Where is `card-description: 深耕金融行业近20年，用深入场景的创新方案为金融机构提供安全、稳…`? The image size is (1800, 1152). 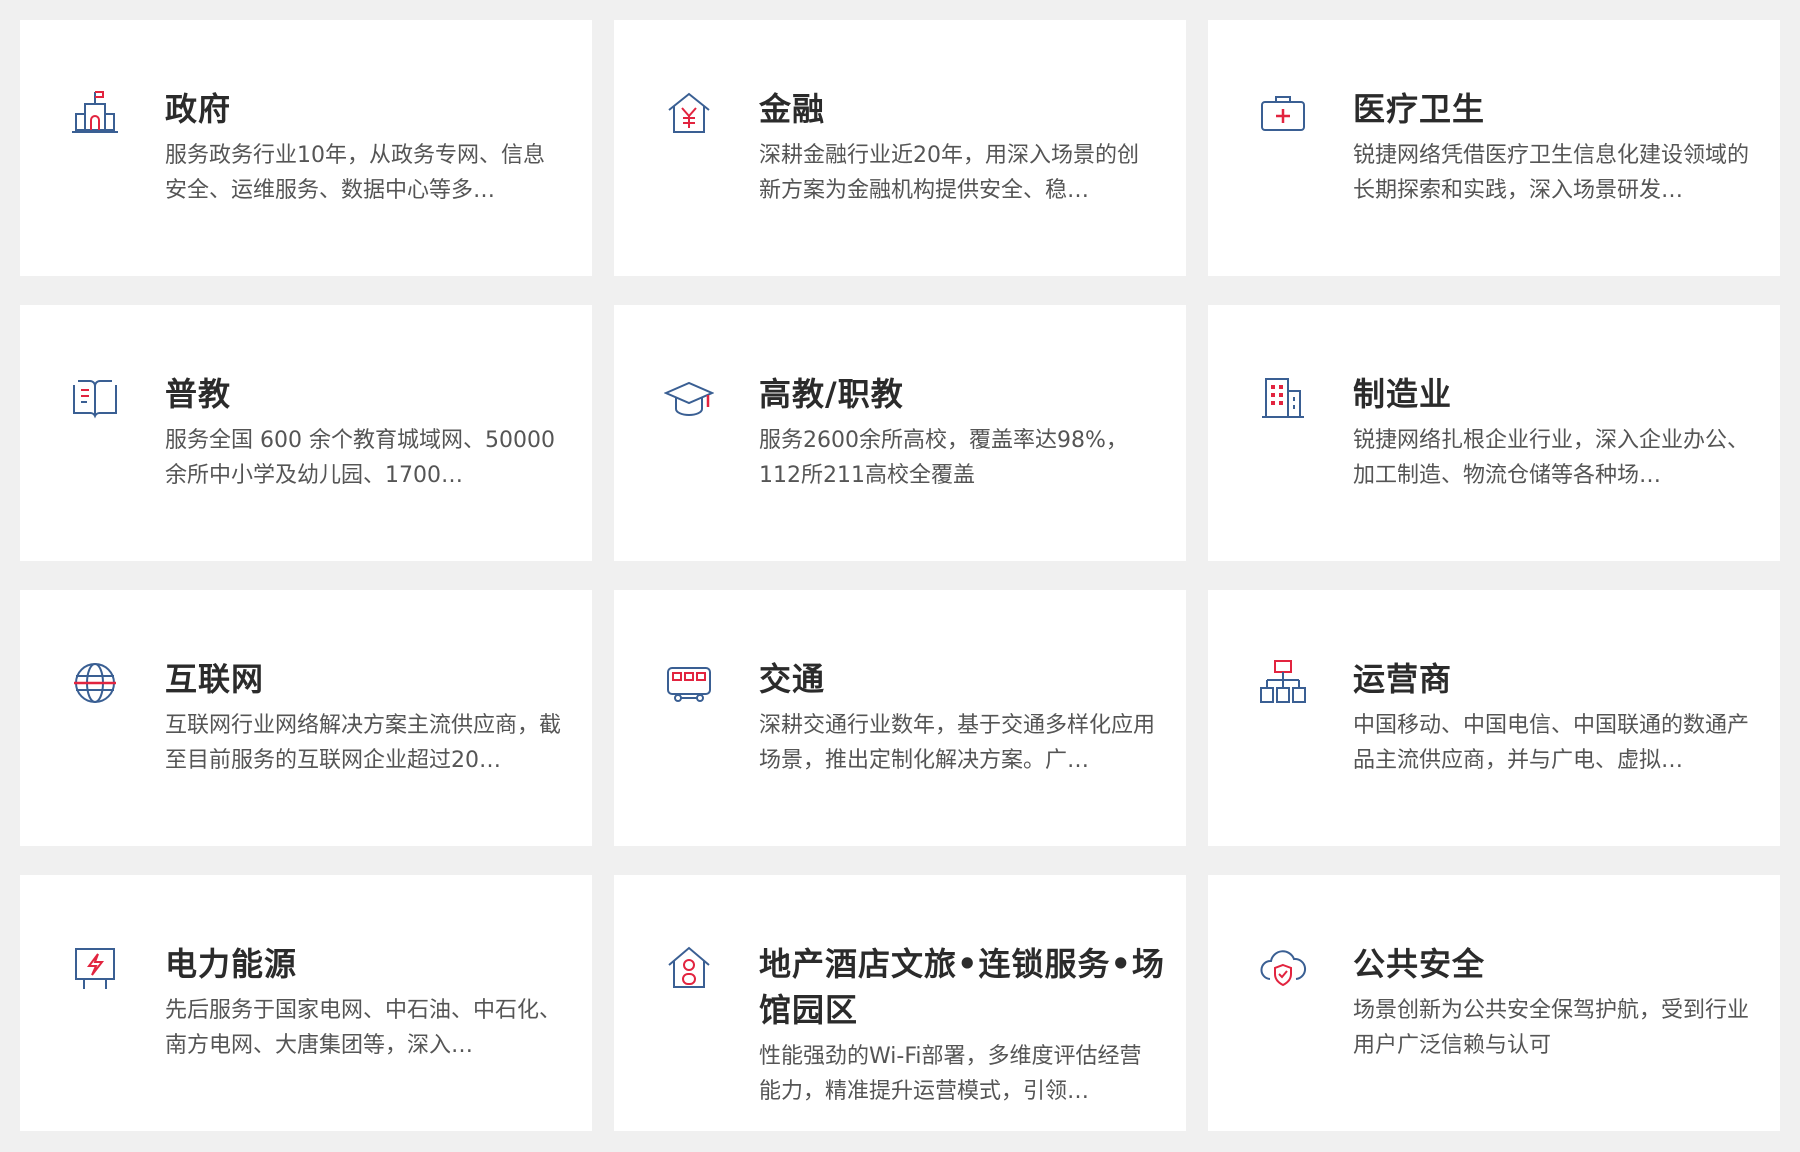 card-description: 深耕金融行业近20年，用深入场景的创新方案为金融机构提供安全、稳… is located at coordinates (949, 173).